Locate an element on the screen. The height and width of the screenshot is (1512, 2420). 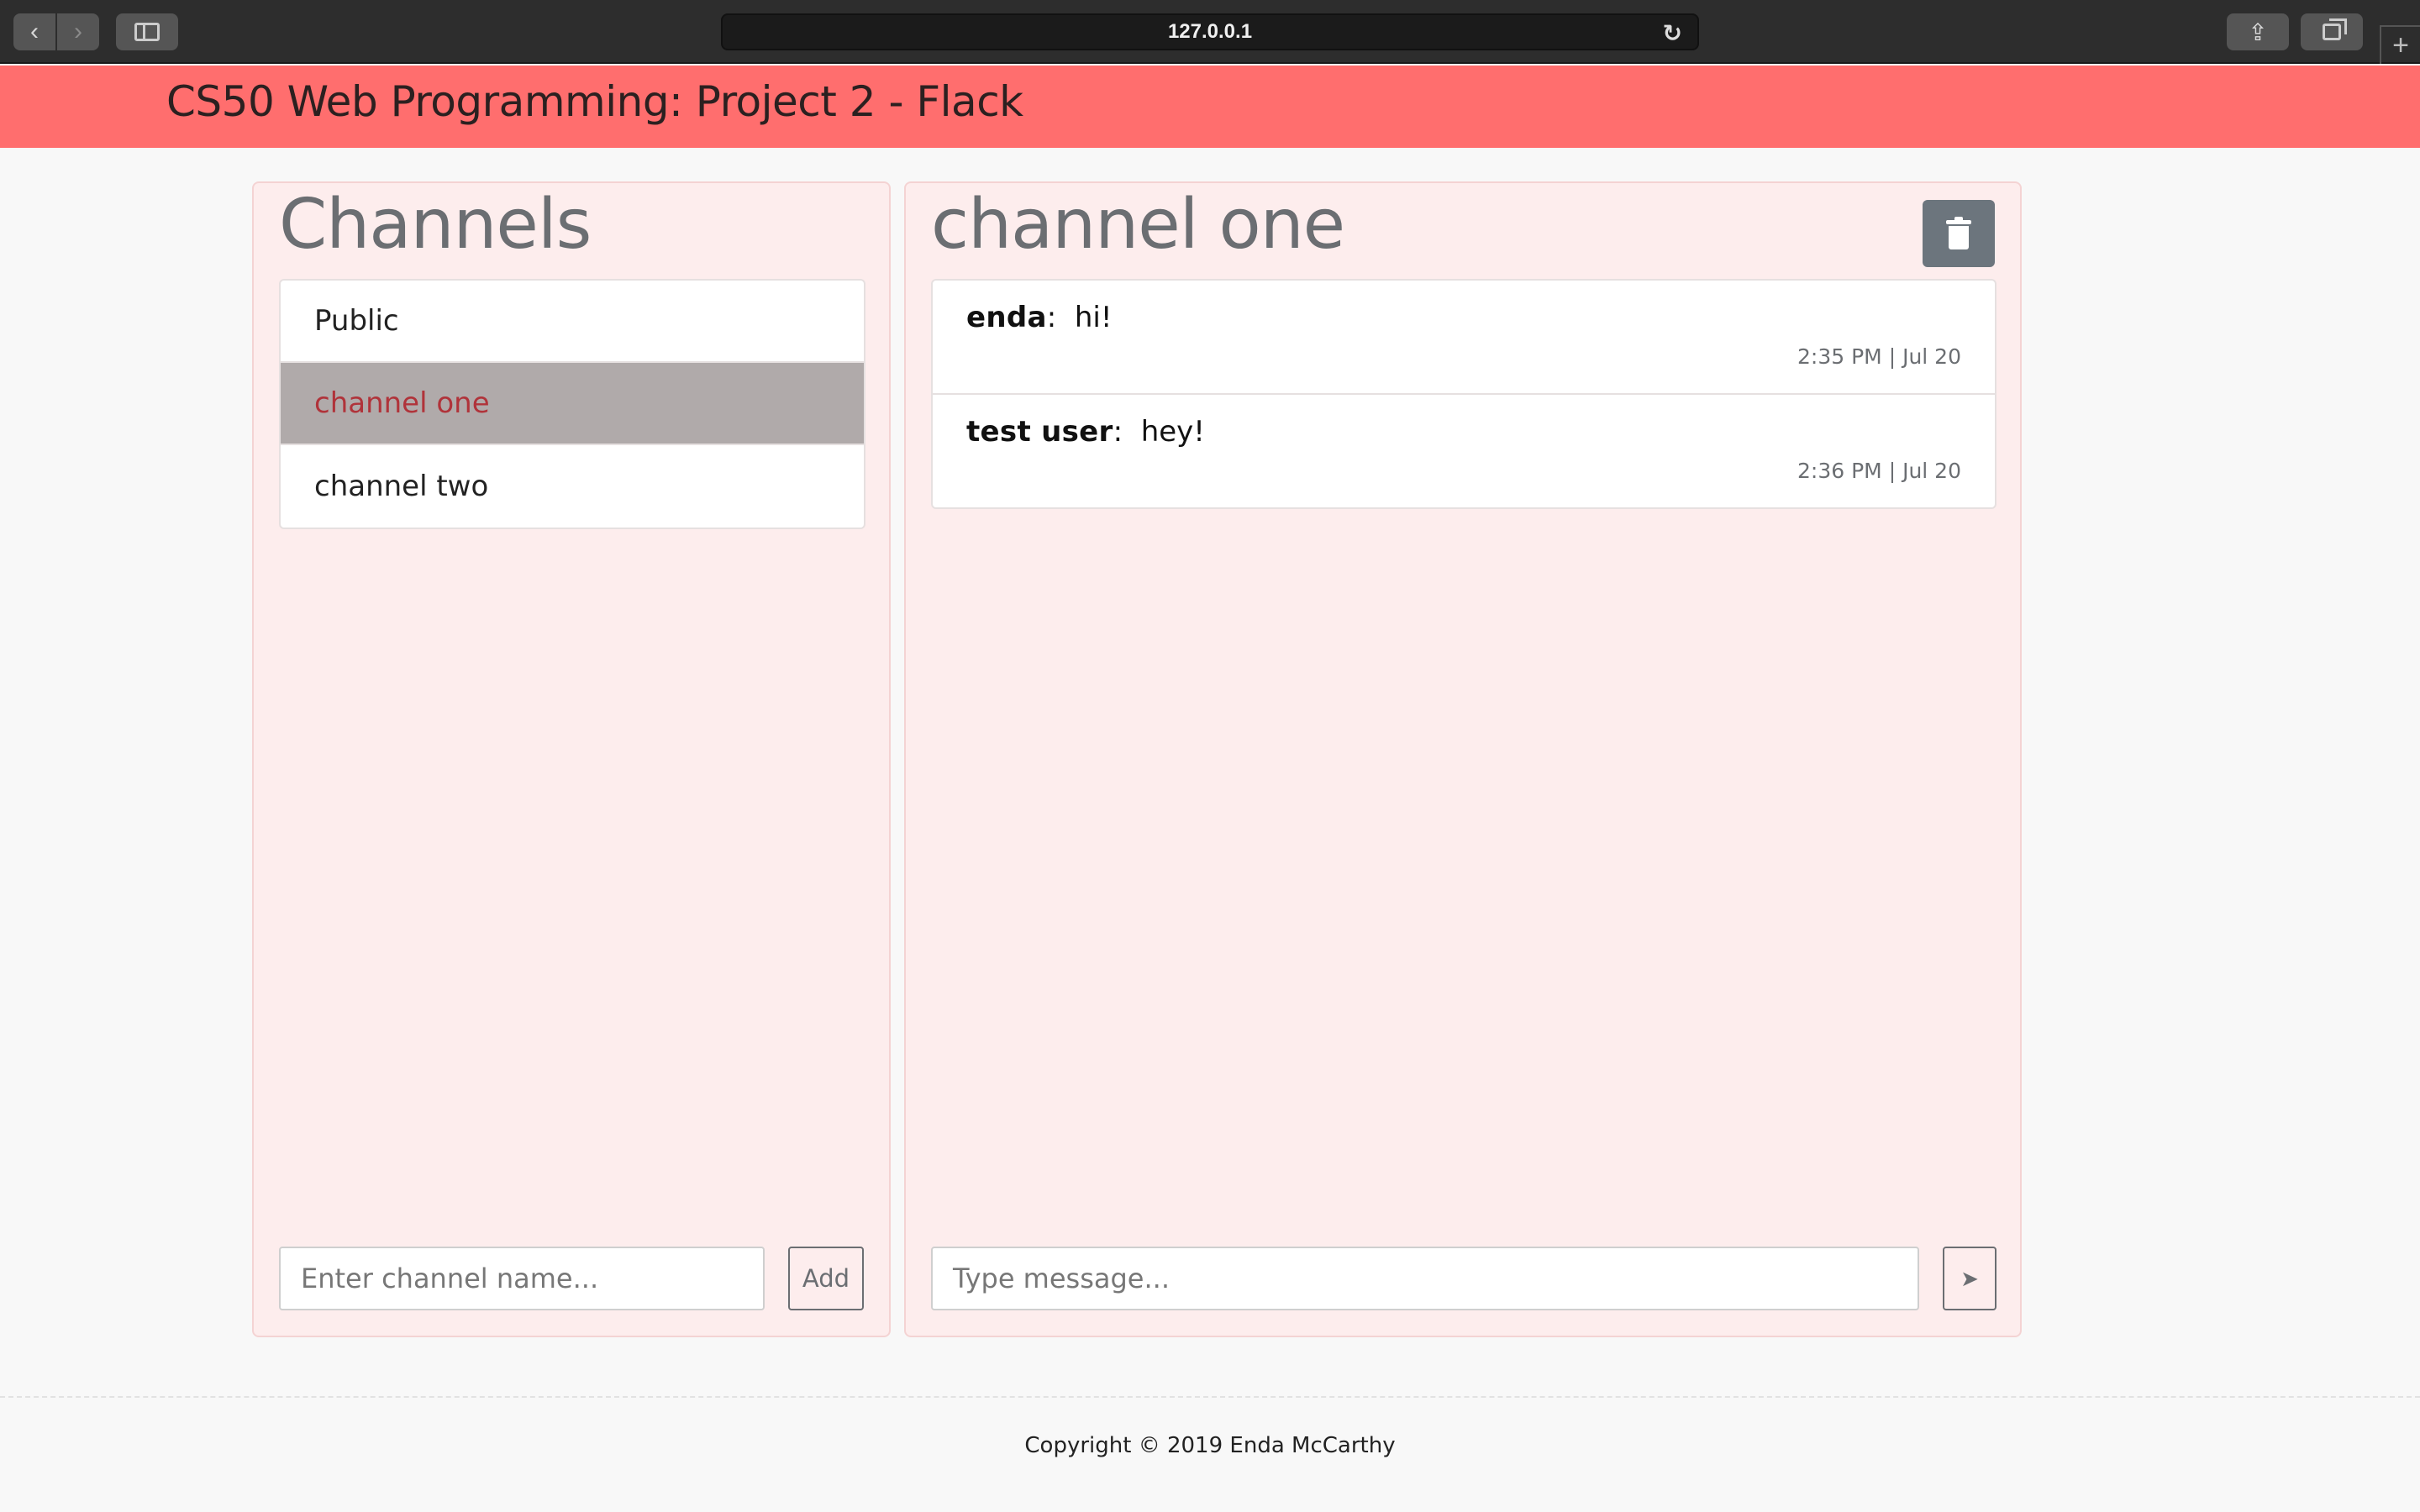
footer-copyright: Copyright © 2019 Enda McCarthy is located at coordinates (1210, 1445).